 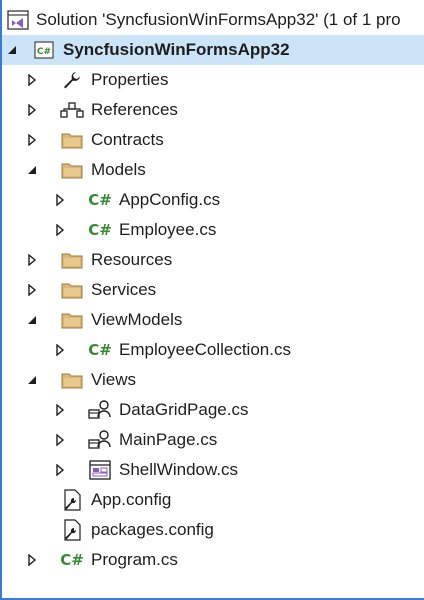 I want to click on tree-item-resources: Resources, so click(x=212, y=260).